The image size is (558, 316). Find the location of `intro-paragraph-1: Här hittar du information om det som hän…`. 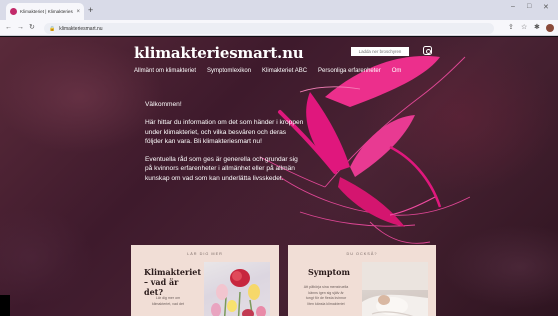

intro-paragraph-1: Här hittar du information om det som hän… is located at coordinates (224, 132).